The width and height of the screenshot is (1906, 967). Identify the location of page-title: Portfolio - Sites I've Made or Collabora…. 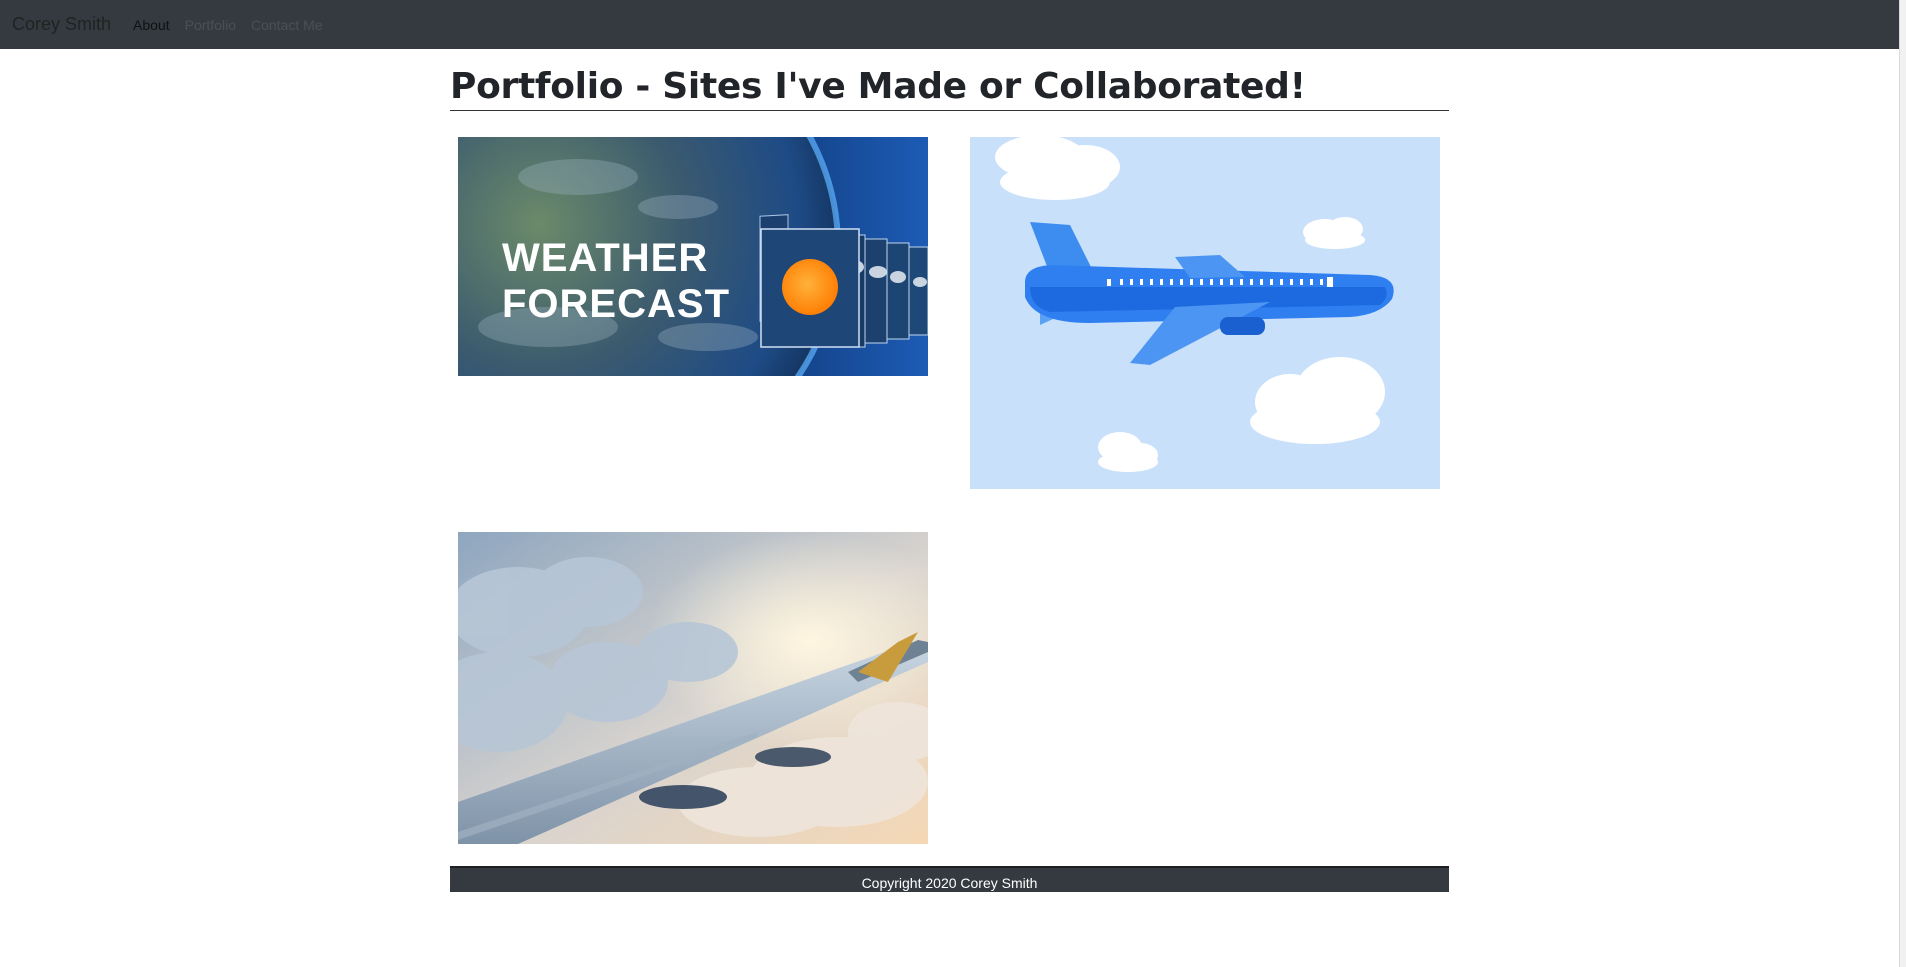
(949, 88).